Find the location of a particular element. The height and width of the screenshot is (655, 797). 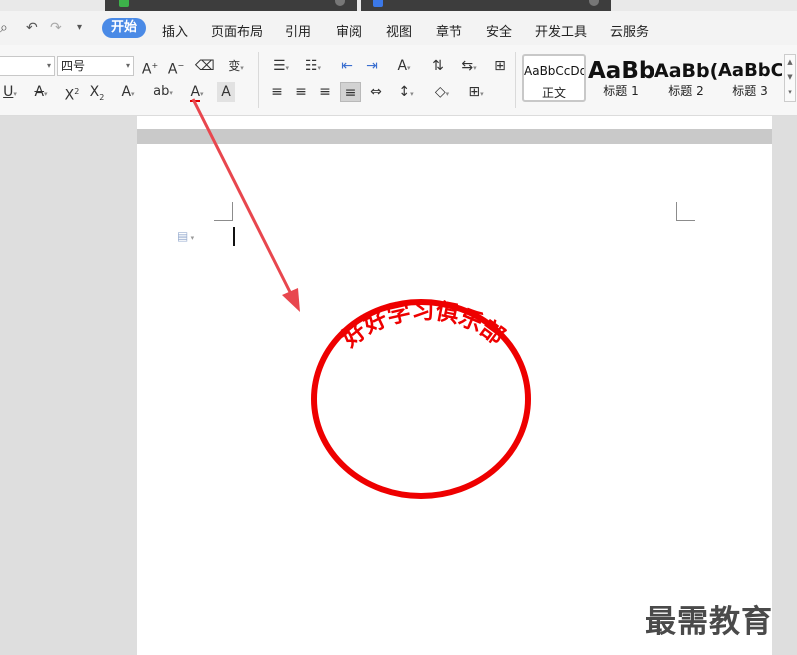

annotation-arrow is located at coordinates (245, 205).